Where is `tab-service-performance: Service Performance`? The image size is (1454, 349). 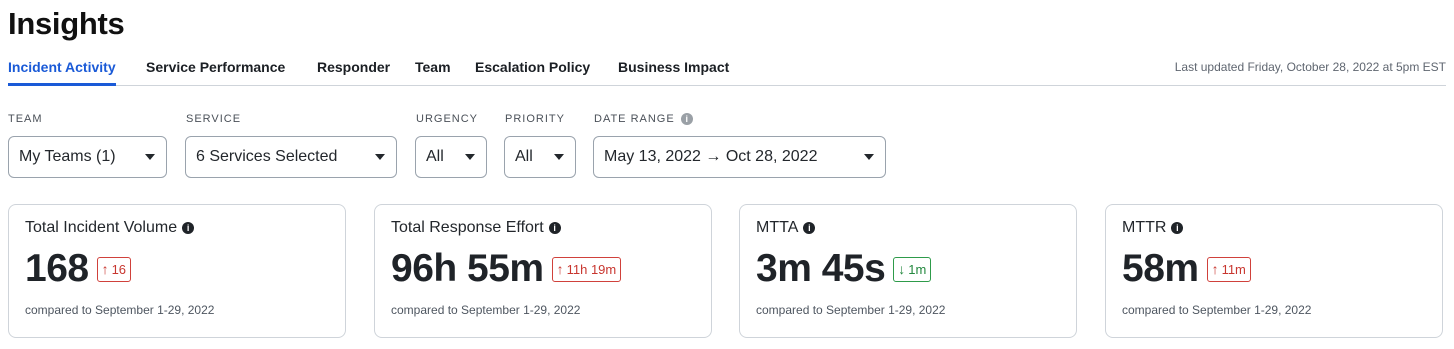 tab-service-performance: Service Performance is located at coordinates (215, 72).